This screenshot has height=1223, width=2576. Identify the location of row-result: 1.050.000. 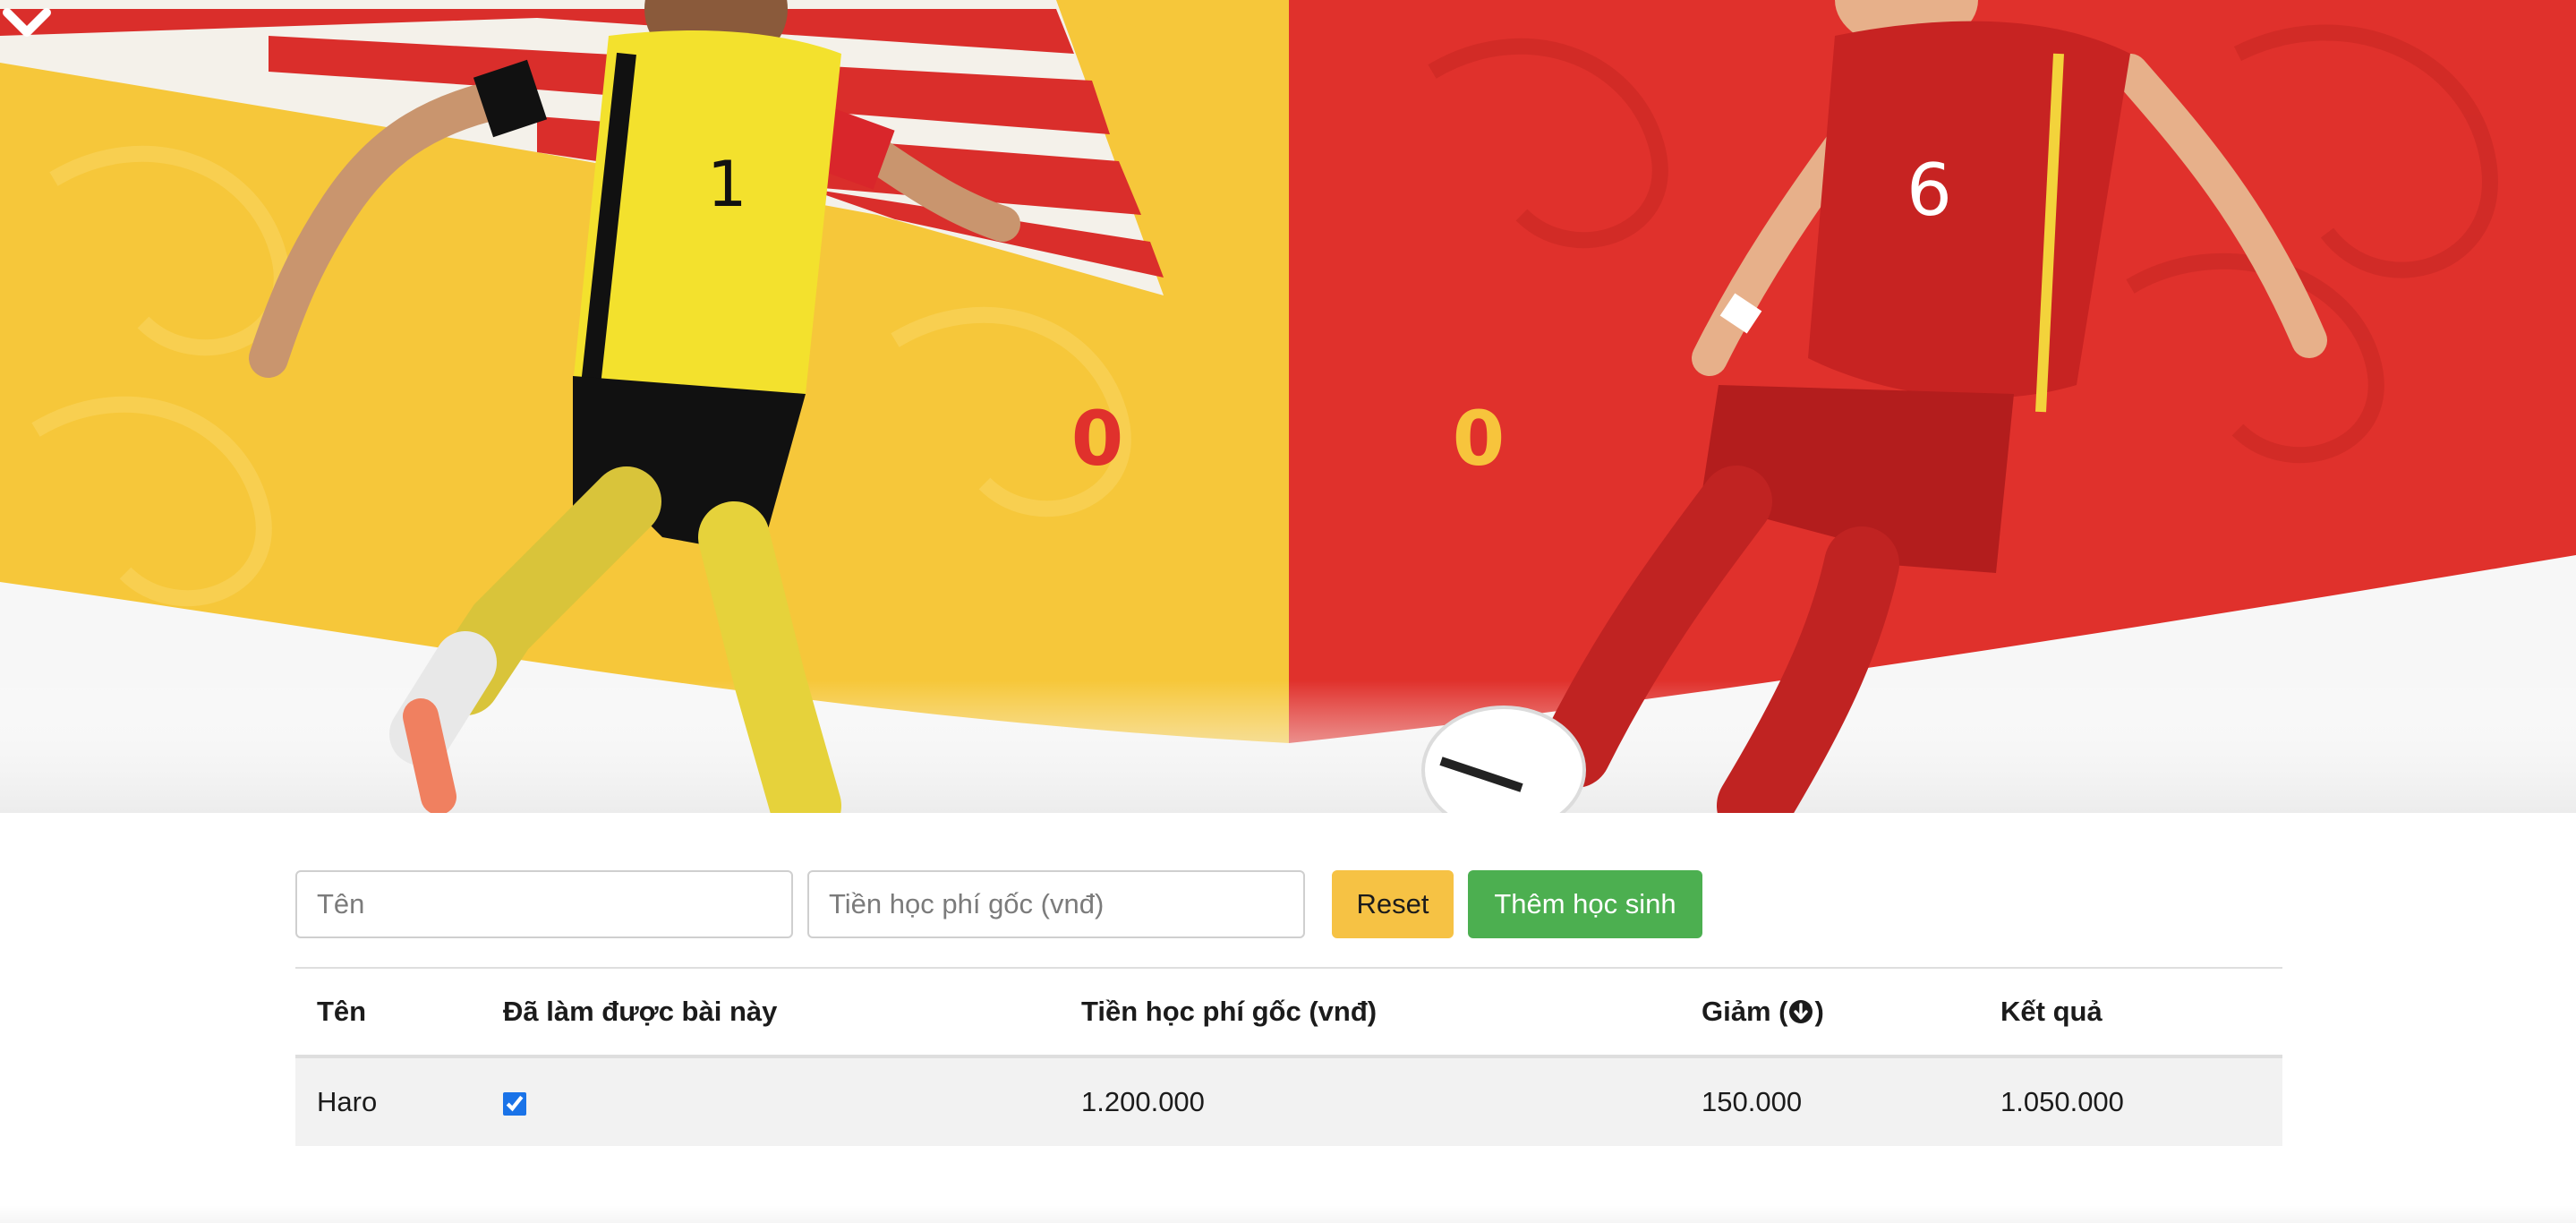
(2130, 1101).